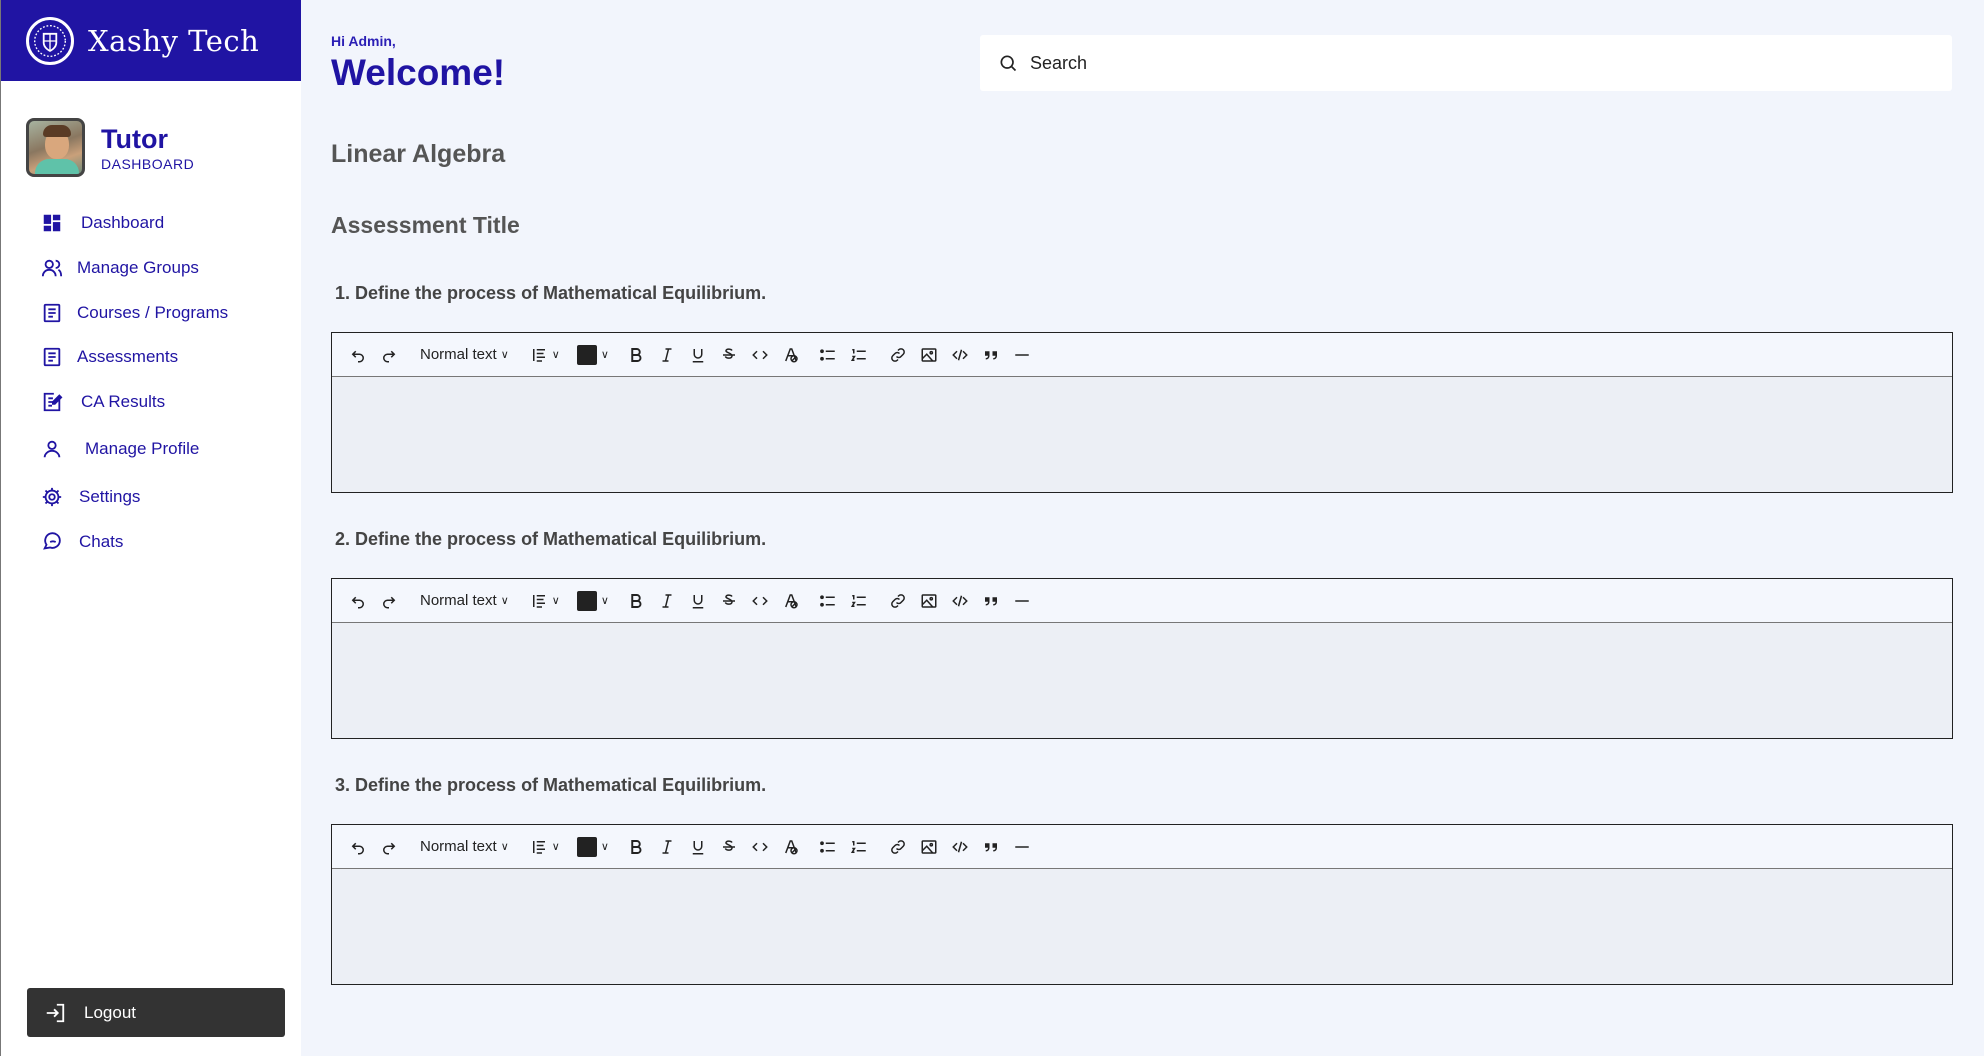  What do you see at coordinates (458, 846) in the screenshot?
I see `text-style-value: Normal text` at bounding box center [458, 846].